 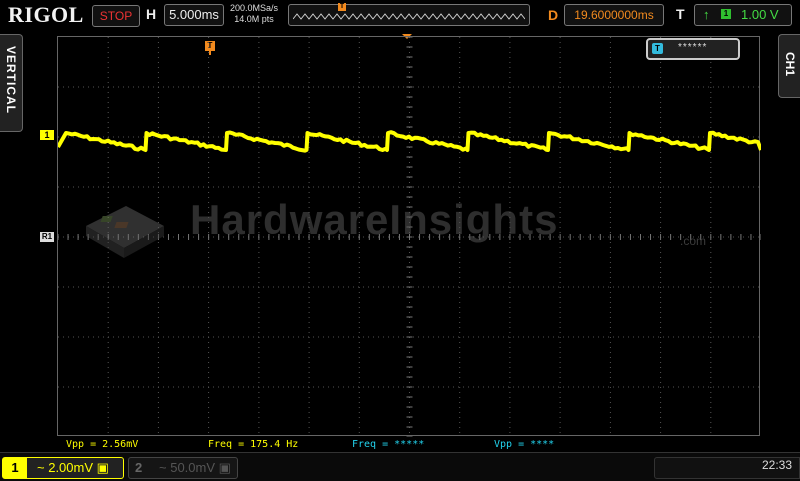 What do you see at coordinates (139, 467) in the screenshot?
I see `ch2-number: 2` at bounding box center [139, 467].